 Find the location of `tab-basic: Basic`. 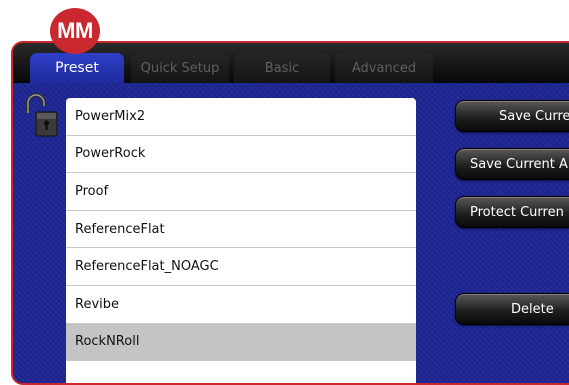

tab-basic: Basic is located at coordinates (282, 68).